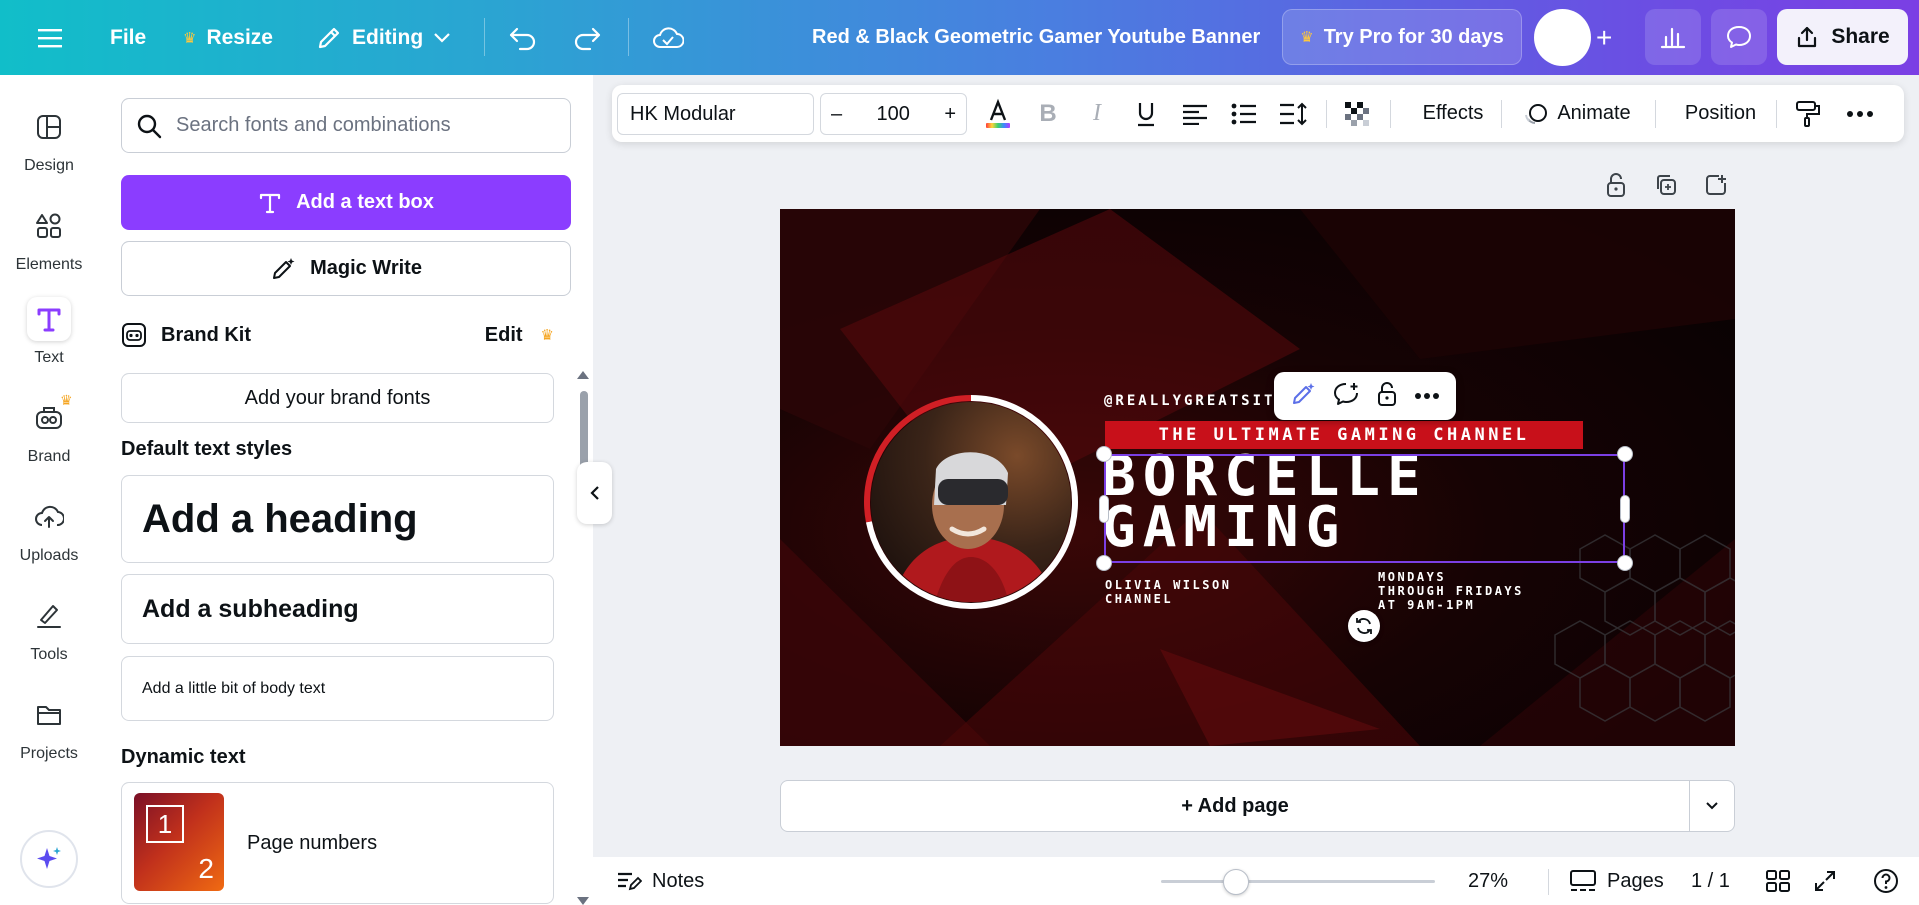 The width and height of the screenshot is (1919, 905). Describe the element at coordinates (128, 37) in the screenshot. I see `file-menu: File` at that location.